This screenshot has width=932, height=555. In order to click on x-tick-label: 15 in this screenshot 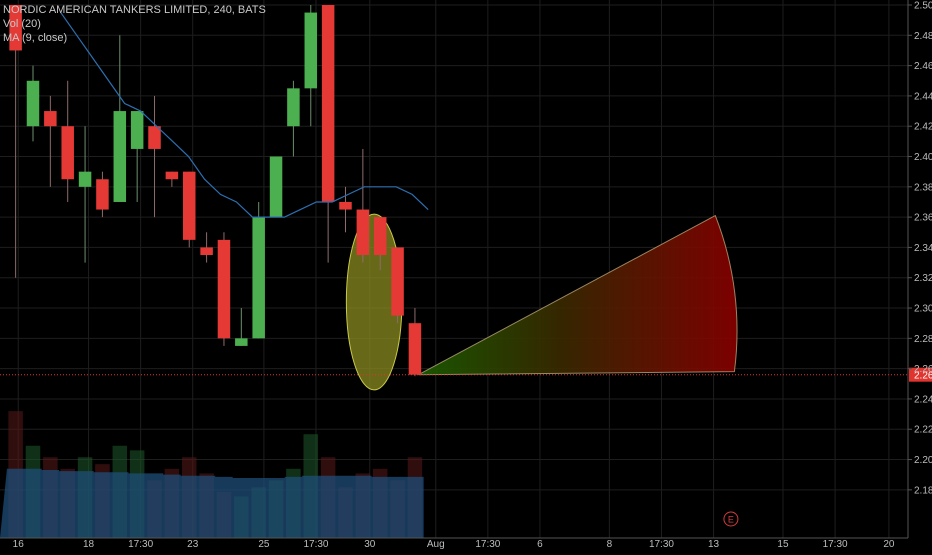, I will do `click(783, 544)`.